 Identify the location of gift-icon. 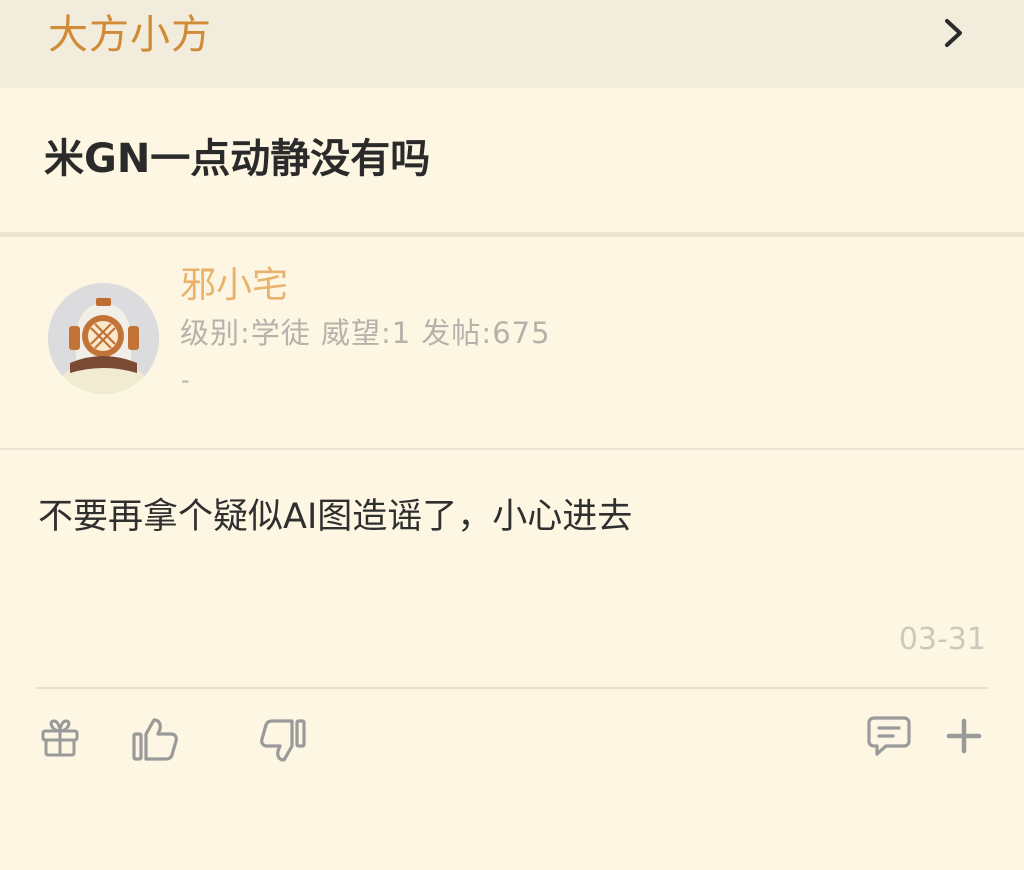
(60, 738).